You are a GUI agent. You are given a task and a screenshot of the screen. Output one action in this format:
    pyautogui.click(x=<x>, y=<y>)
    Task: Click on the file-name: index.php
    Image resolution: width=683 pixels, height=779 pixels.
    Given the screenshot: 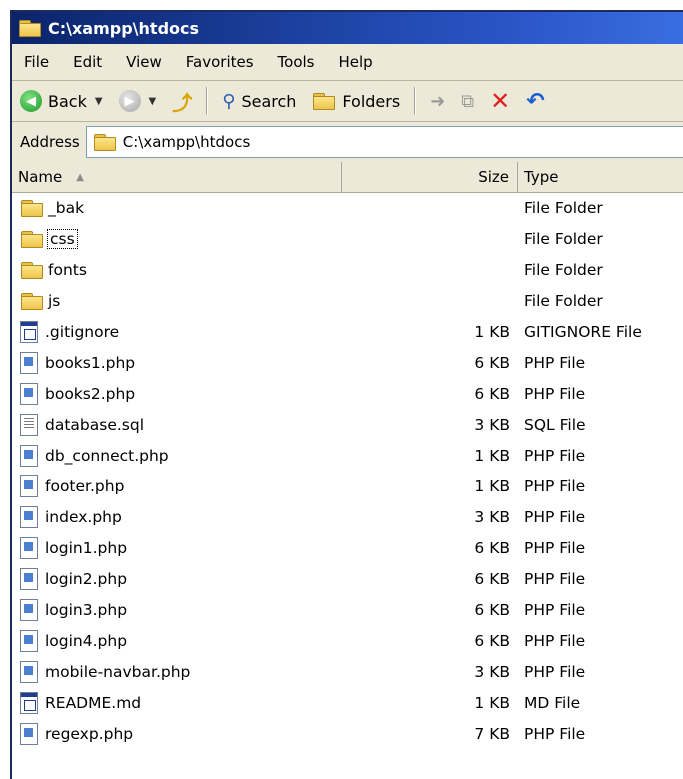 What is the action you would take?
    pyautogui.click(x=83, y=517)
    